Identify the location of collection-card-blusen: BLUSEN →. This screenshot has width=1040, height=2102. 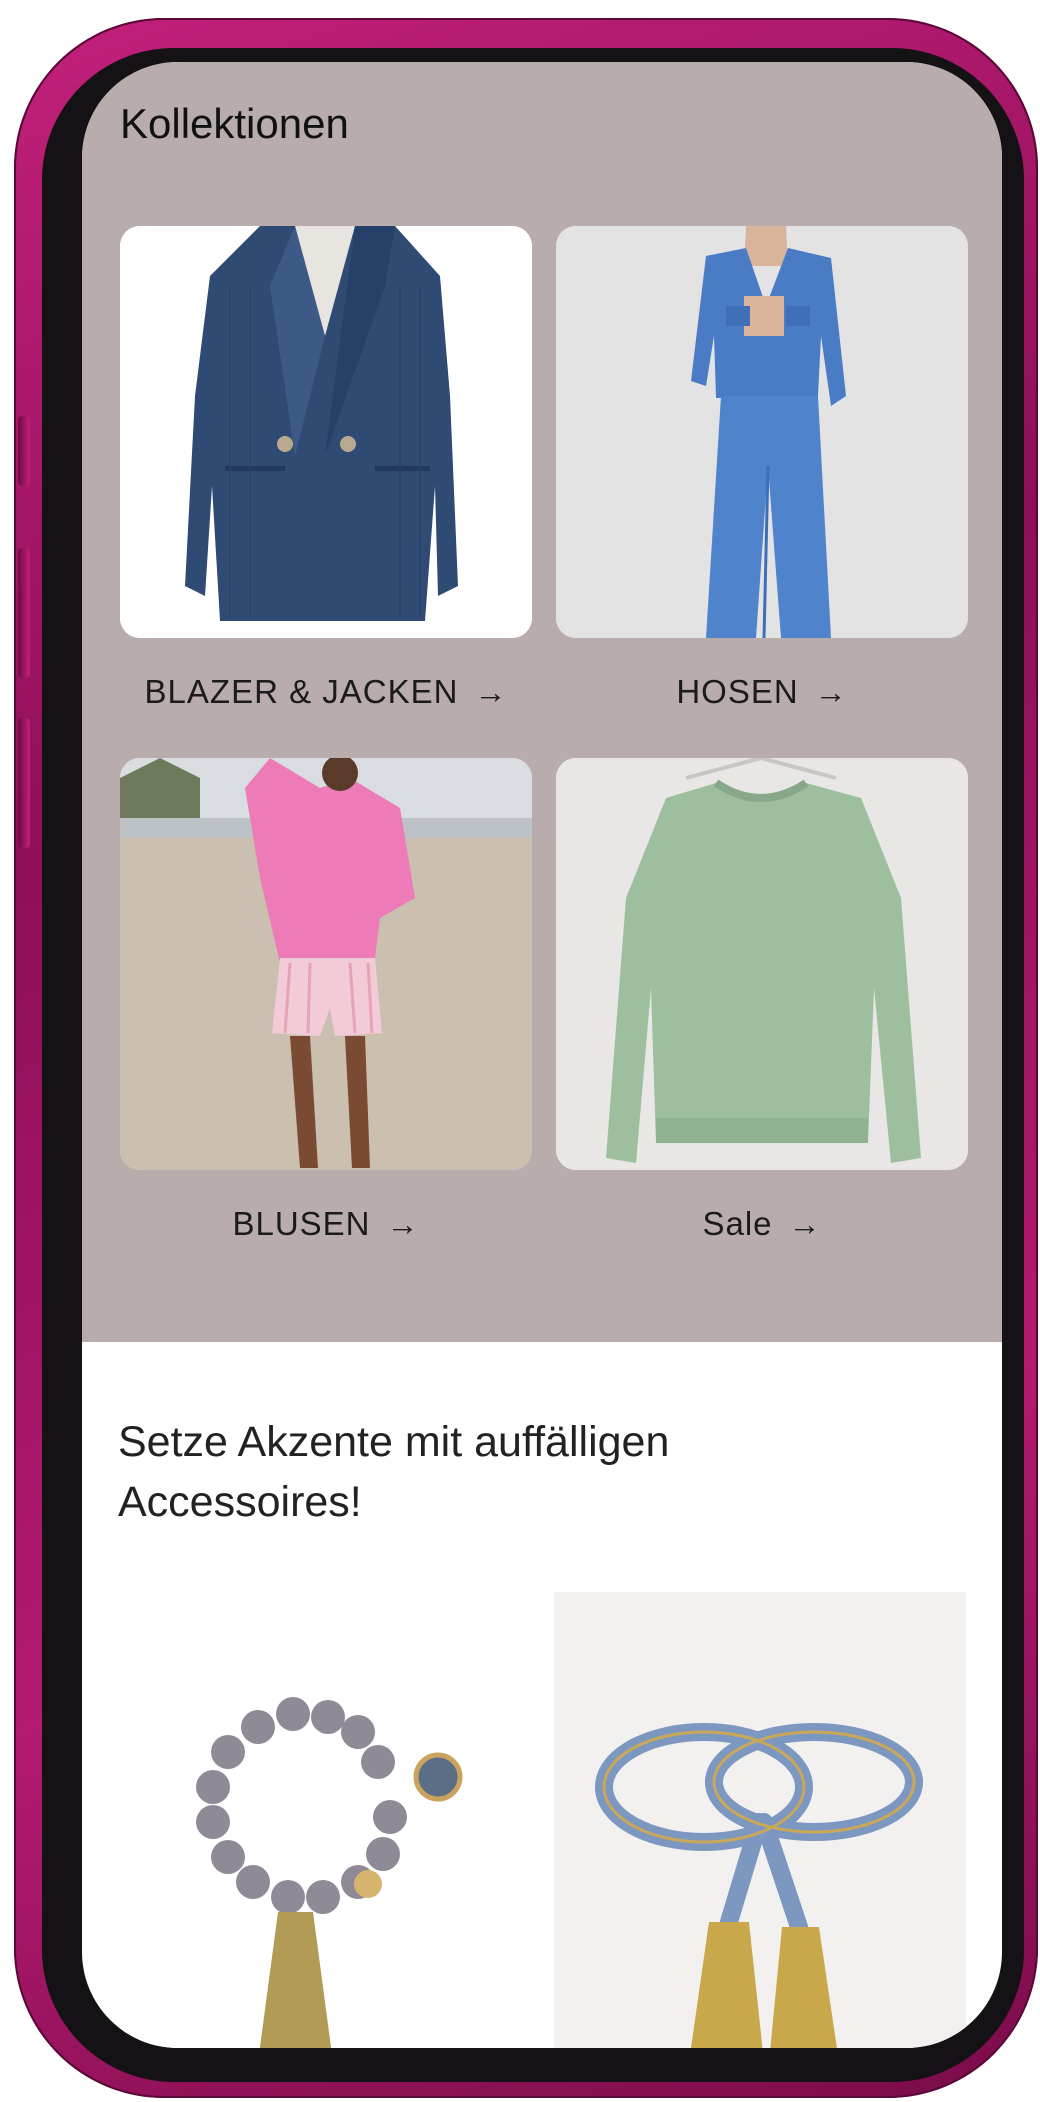
(326, 1001).